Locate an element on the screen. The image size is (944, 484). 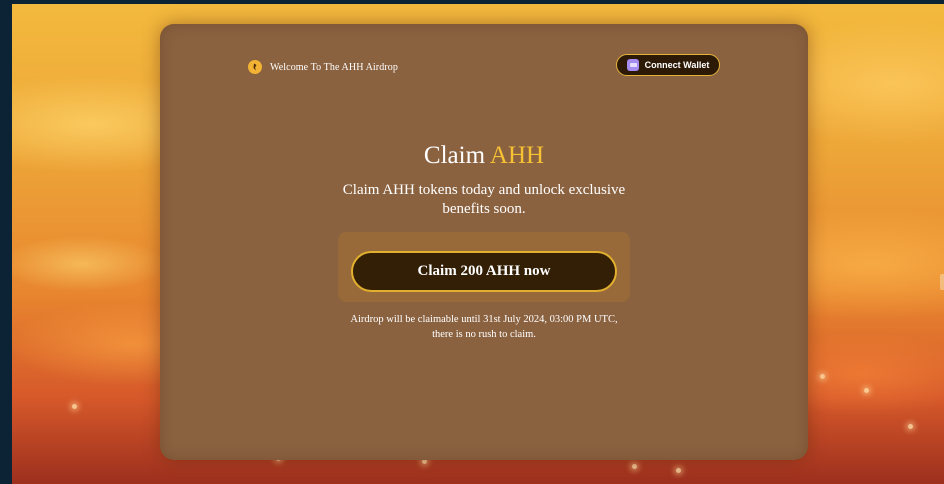
coin-logo-glyph is located at coordinates (255, 67).